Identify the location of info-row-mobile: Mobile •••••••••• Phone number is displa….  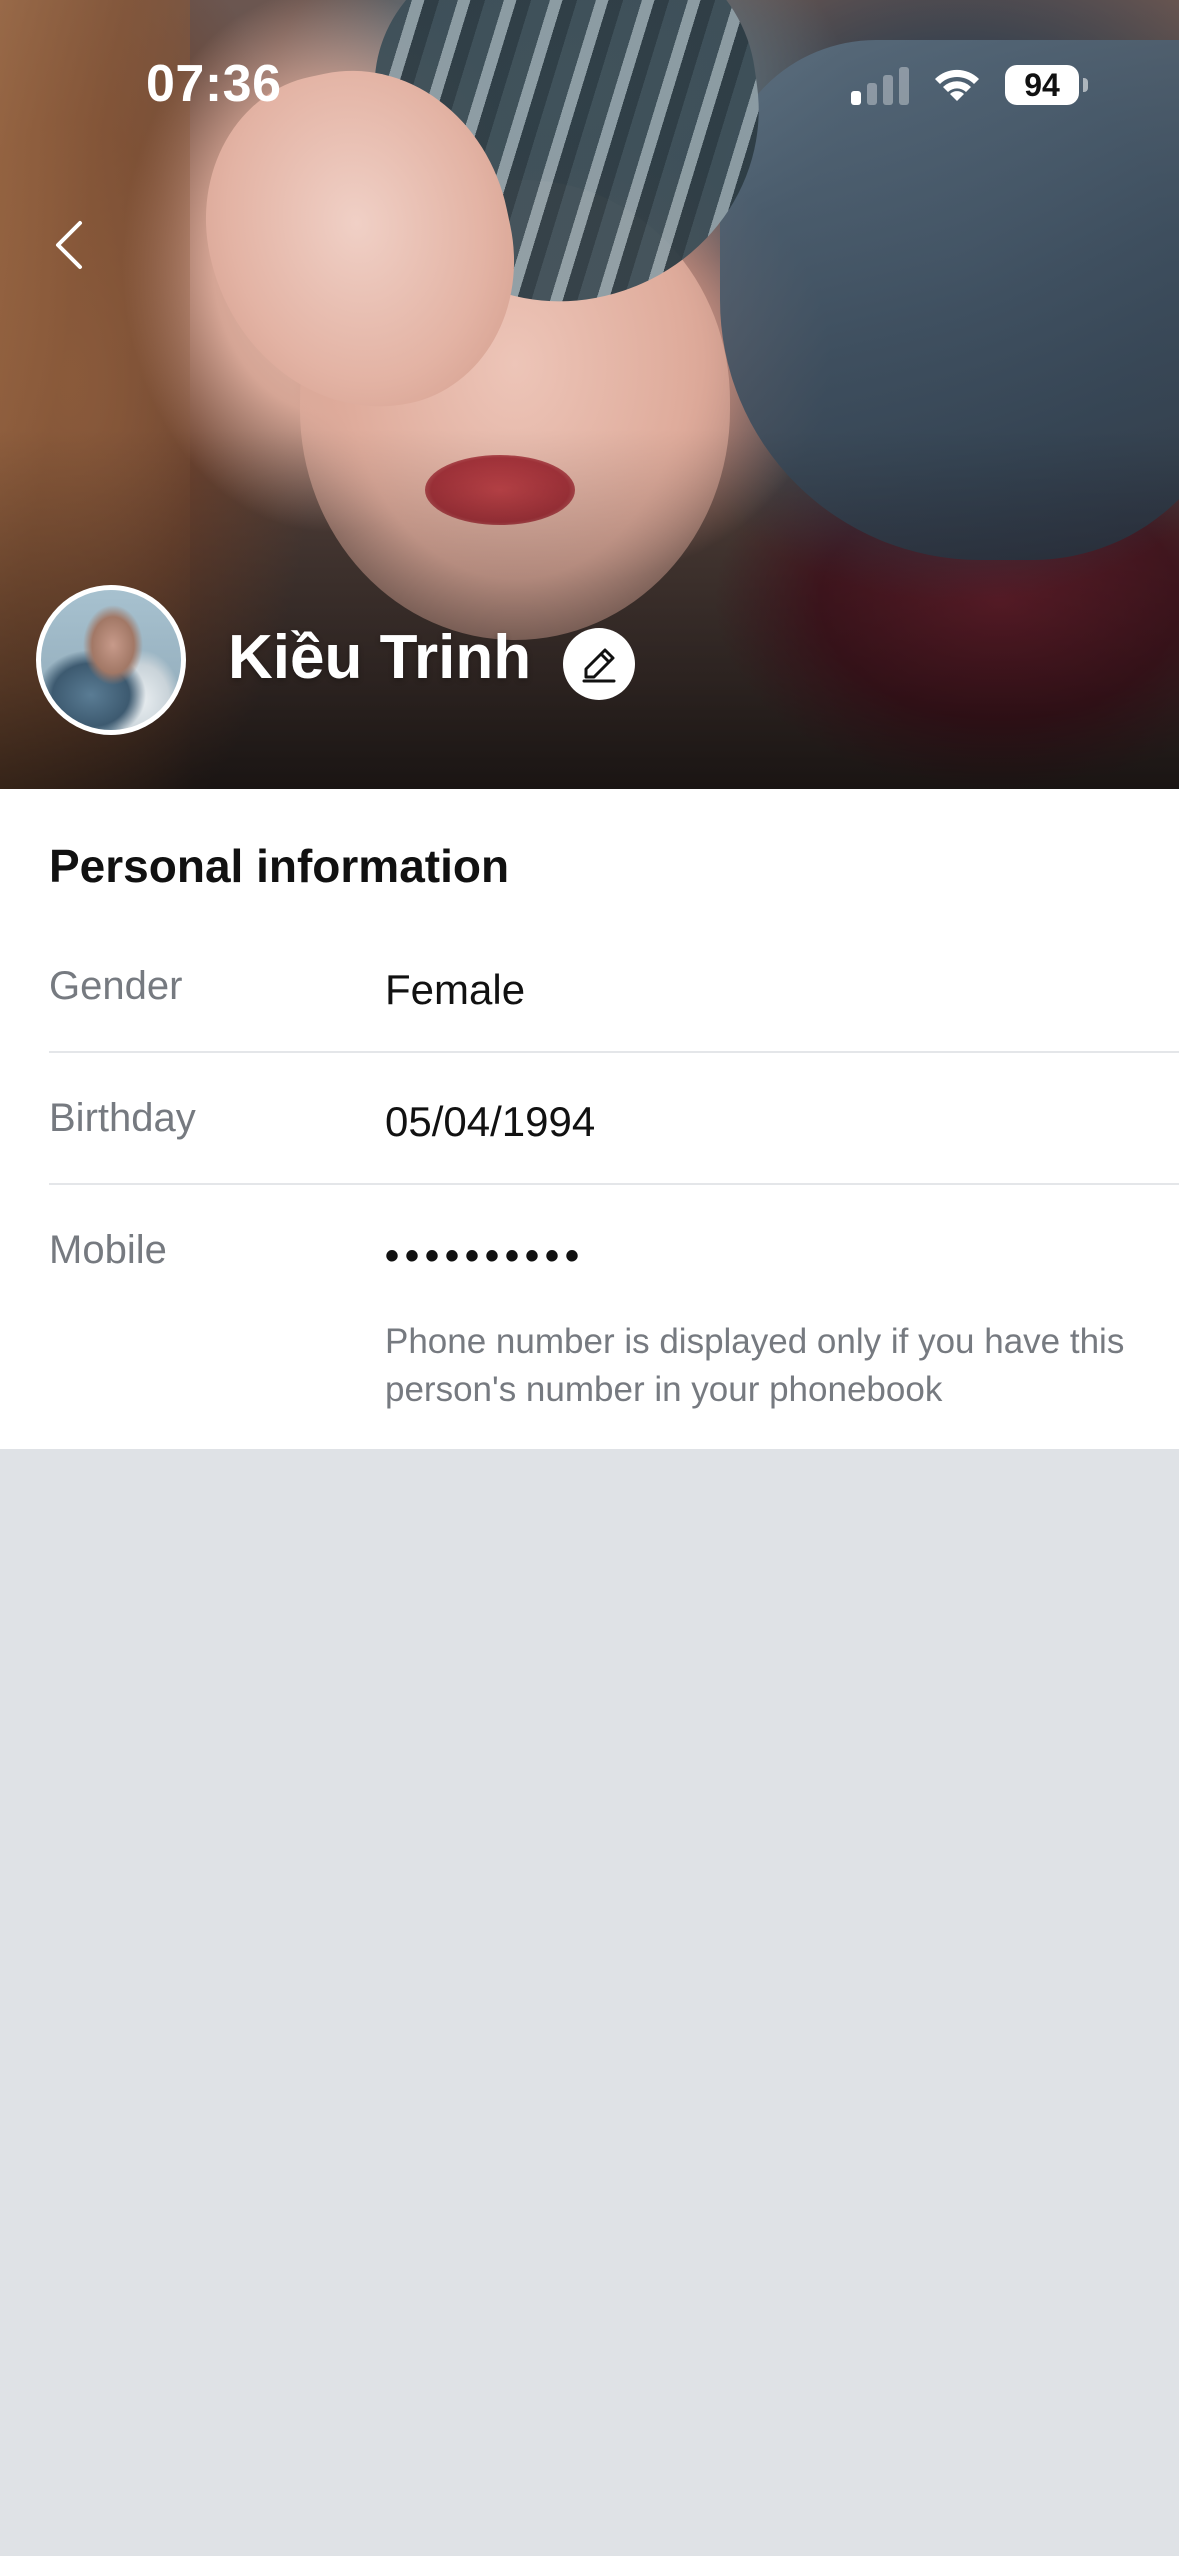
(614, 1328).